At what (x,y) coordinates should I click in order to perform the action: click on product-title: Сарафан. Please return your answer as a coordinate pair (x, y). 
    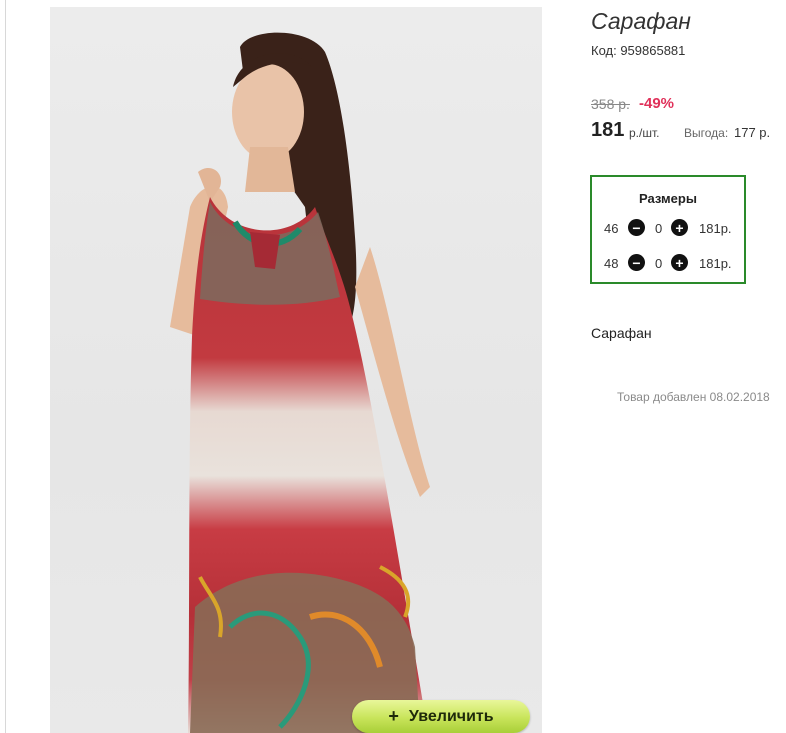
    Looking at the image, I should click on (641, 21).